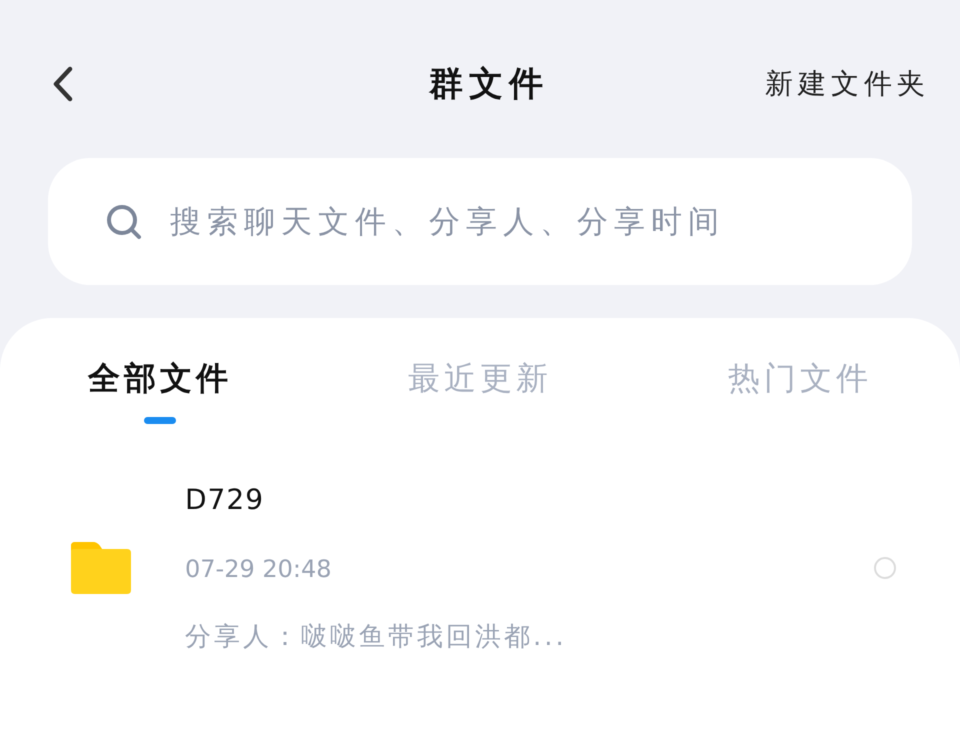  What do you see at coordinates (847, 84) in the screenshot?
I see `new-folder-link: 新建文件夹` at bounding box center [847, 84].